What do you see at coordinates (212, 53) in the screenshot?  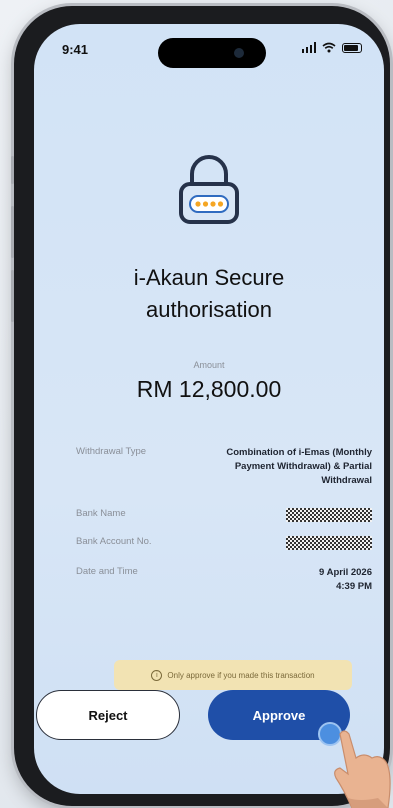 I see `dynamic-island` at bounding box center [212, 53].